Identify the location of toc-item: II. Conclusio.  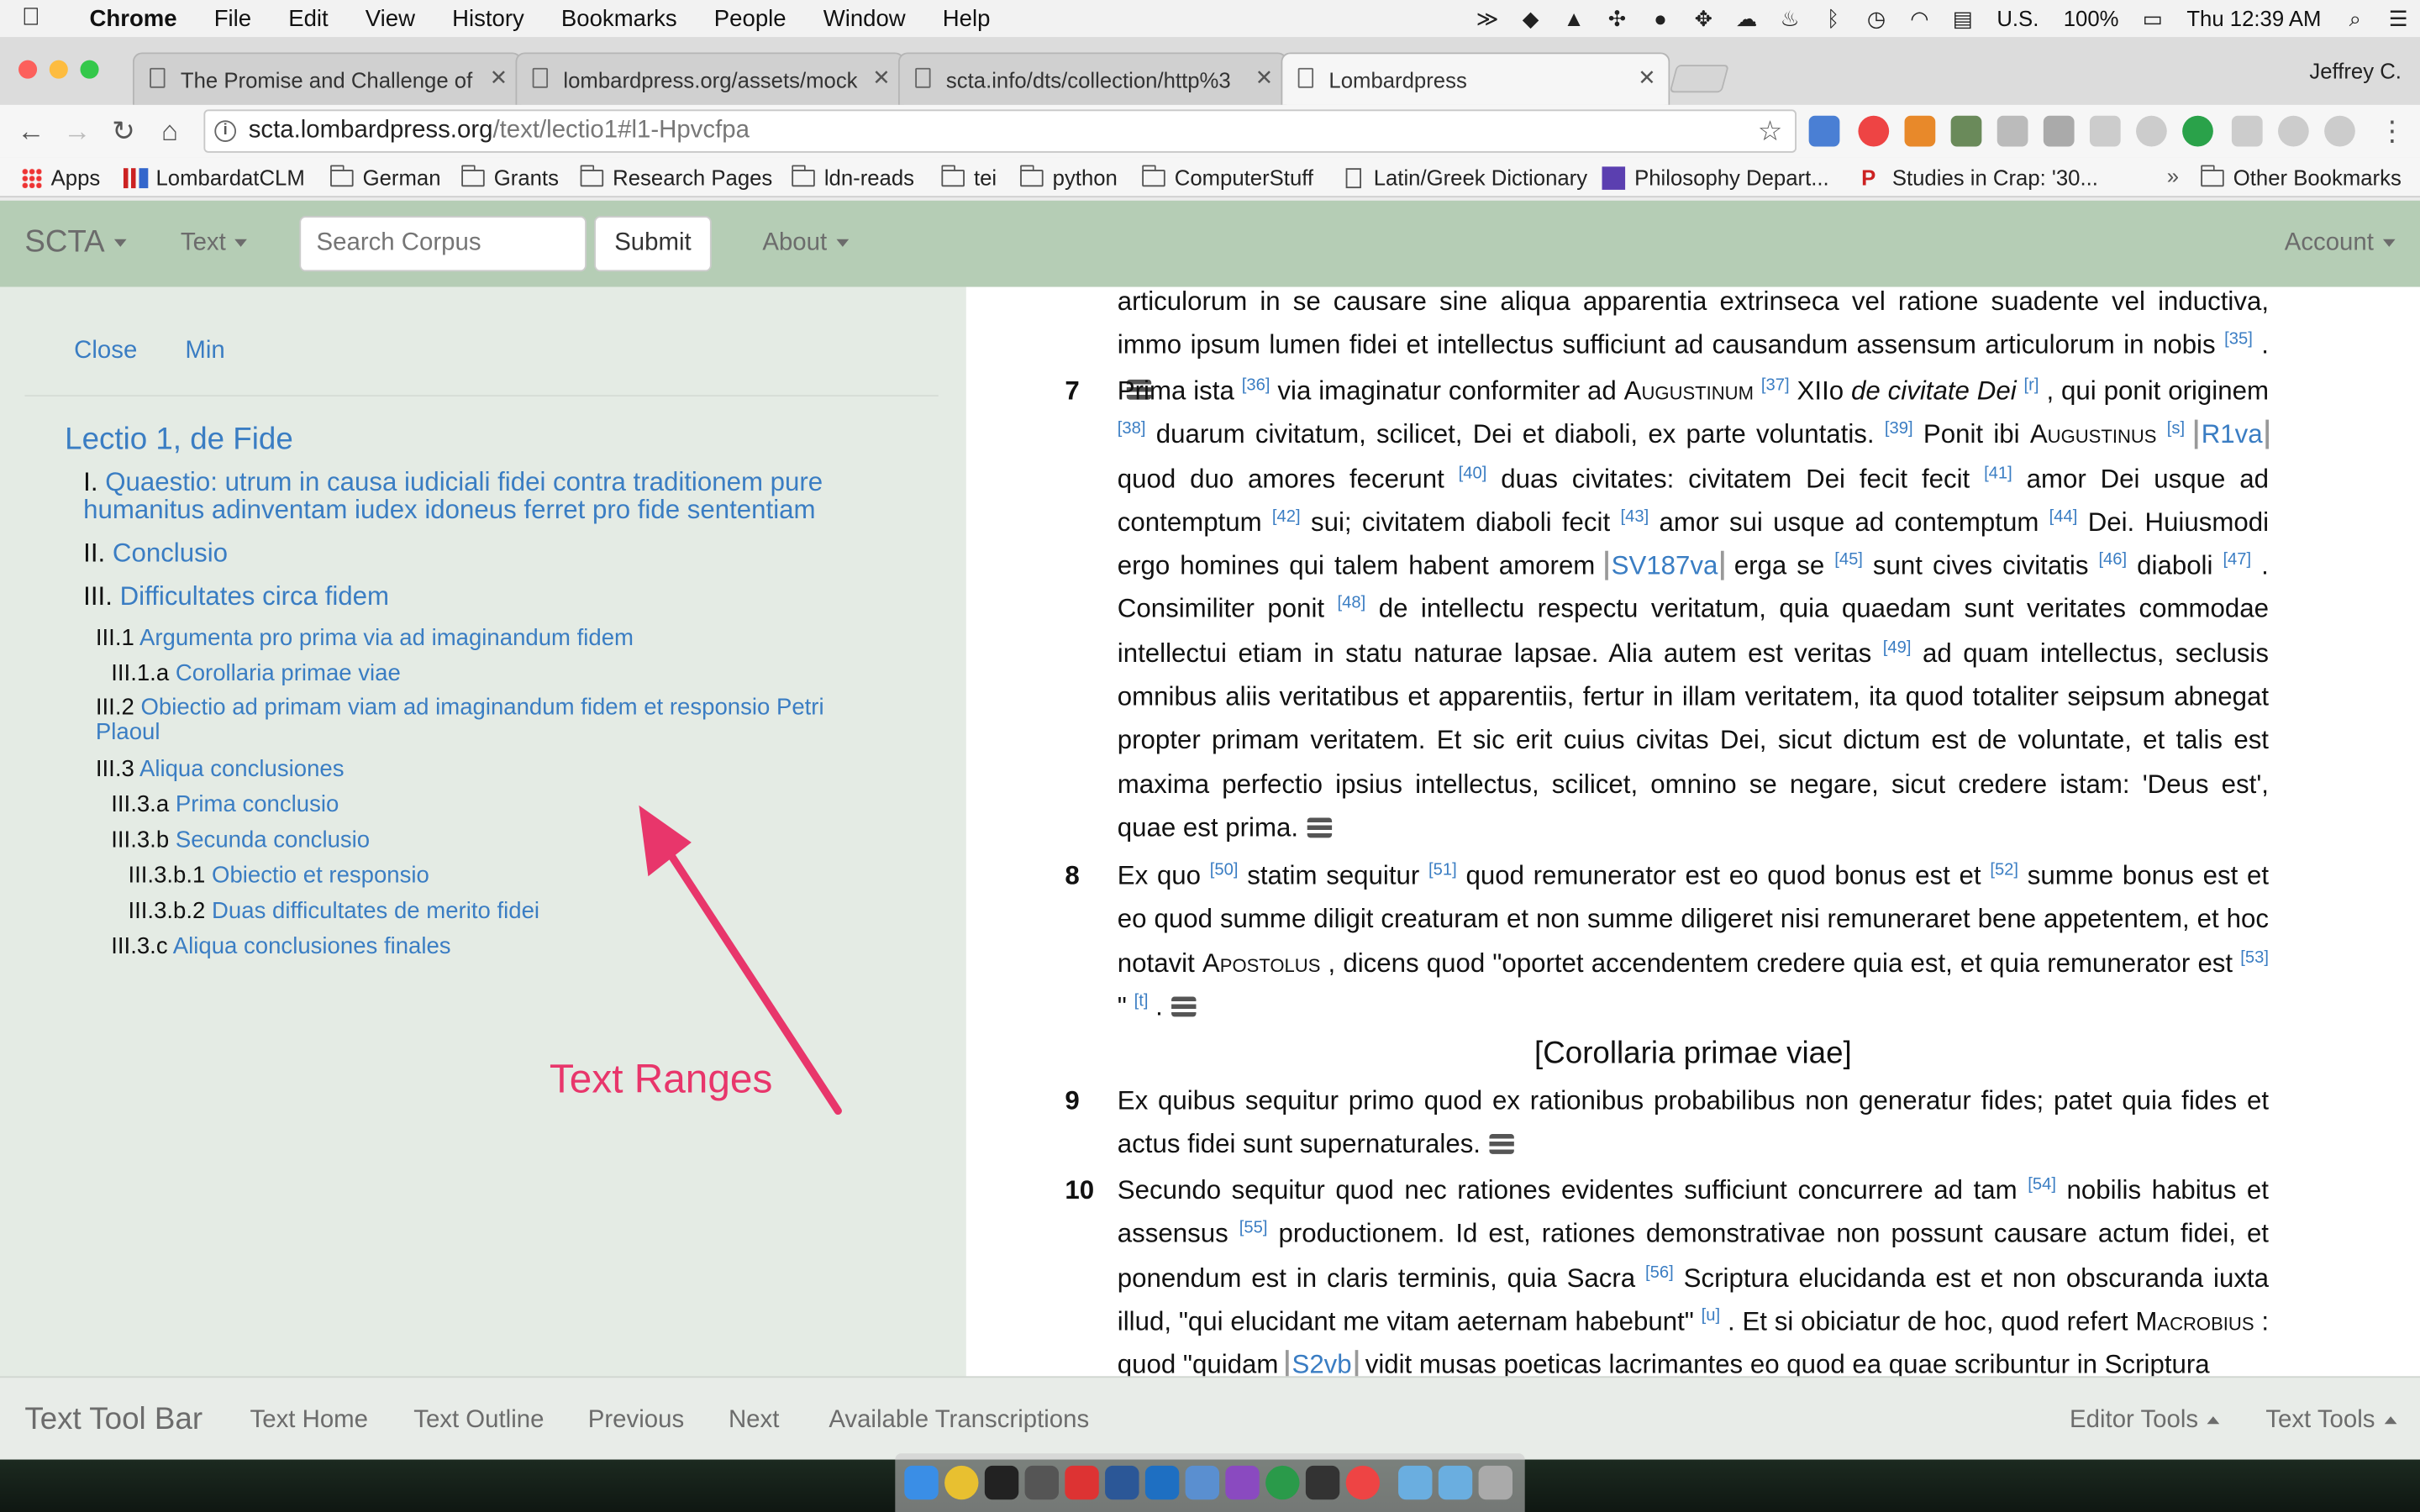
(155, 553).